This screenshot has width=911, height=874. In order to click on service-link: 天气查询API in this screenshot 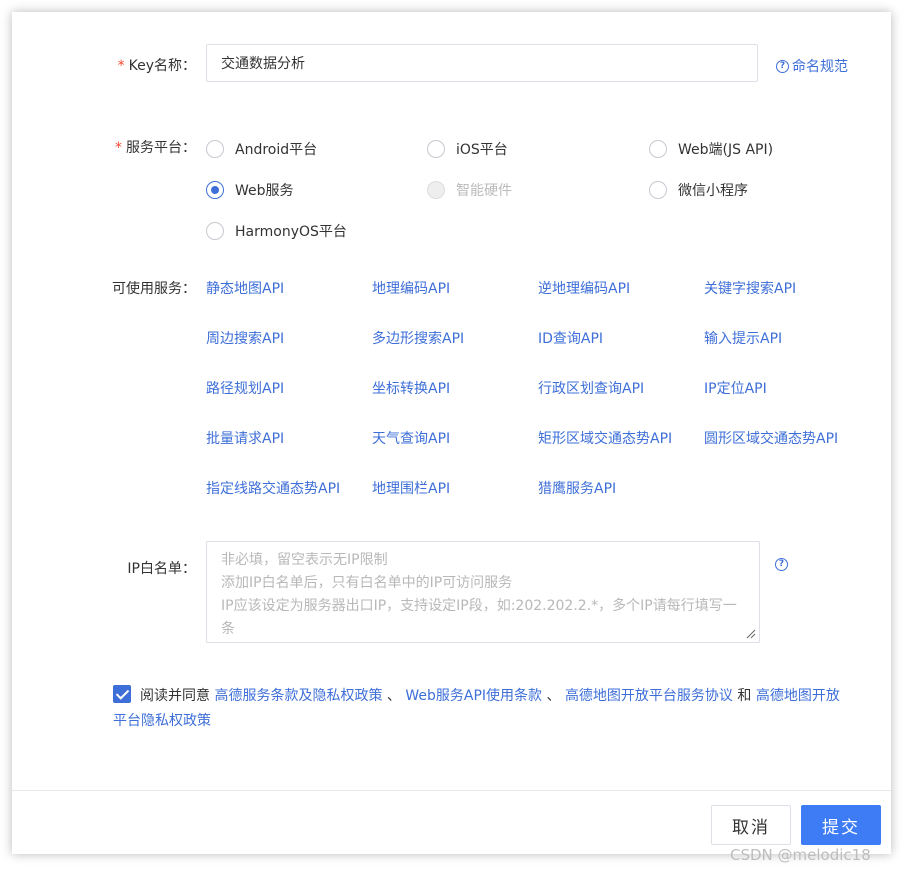, I will do `click(411, 438)`.